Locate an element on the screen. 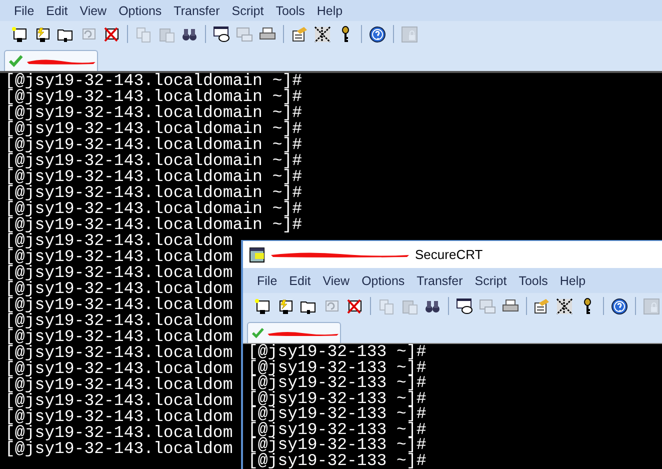 This screenshot has width=662, height=469. window-title: SecureCRT is located at coordinates (449, 254).